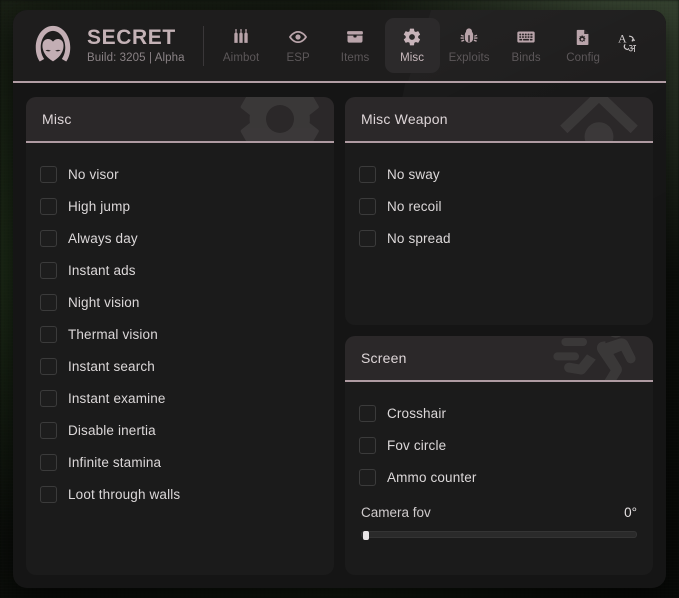 This screenshot has width=679, height=598. I want to click on slider-header: Camera fov 0°, so click(499, 512).